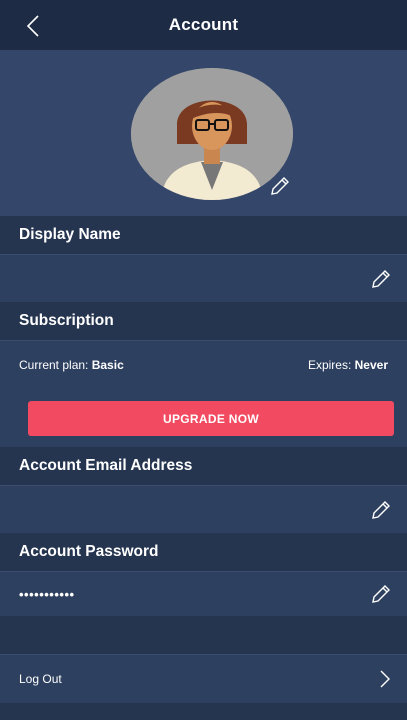 Image resolution: width=407 pixels, height=720 pixels. Describe the element at coordinates (203, 593) in the screenshot. I see `password-field: •••••••••••` at that location.